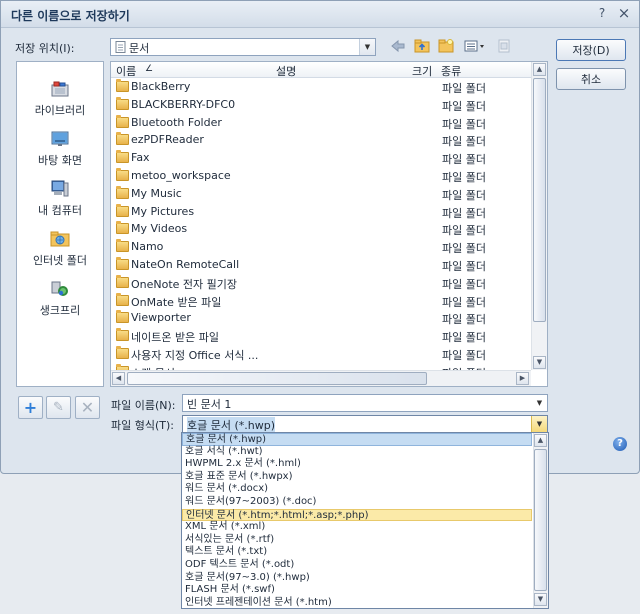  What do you see at coordinates (321, 140) in the screenshot?
I see `file-row: ezPDFReader 파일 폴더` at bounding box center [321, 140].